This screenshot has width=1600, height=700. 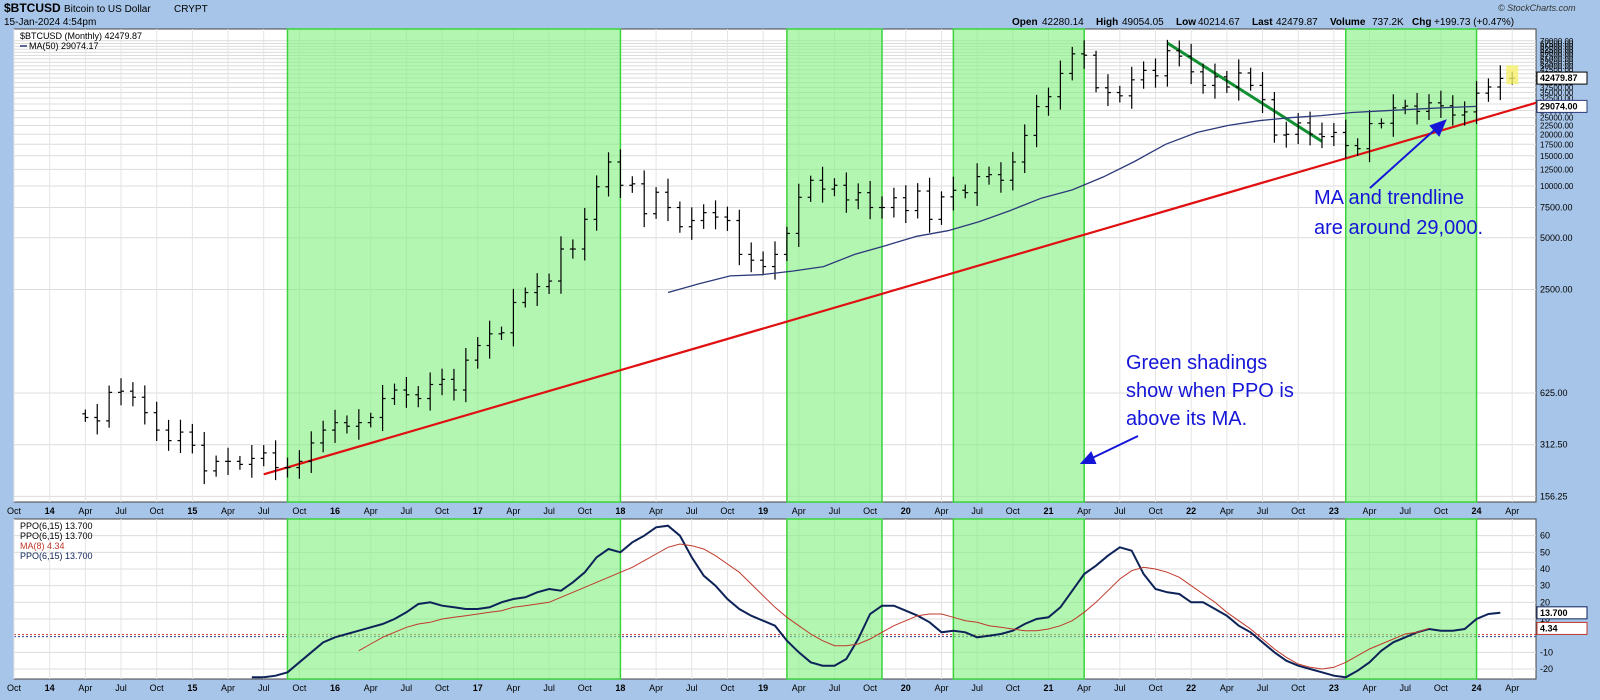 I want to click on price-x-tick-label: 20, so click(x=906, y=511).